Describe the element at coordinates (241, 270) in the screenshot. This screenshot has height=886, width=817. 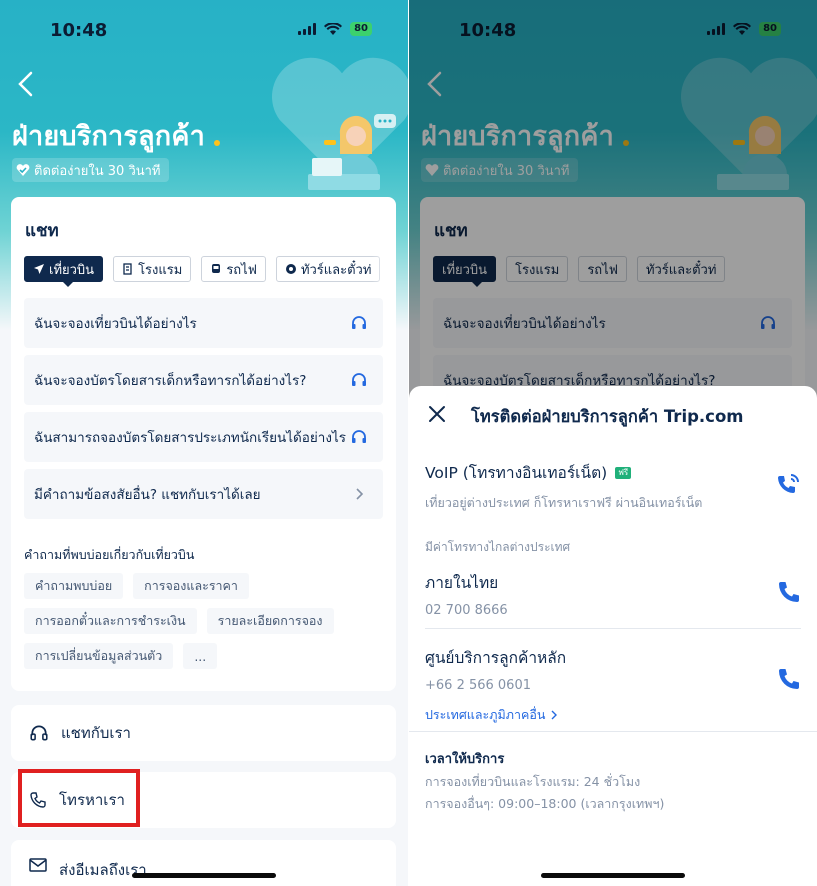
I see `tab-trains-label: รถไฟ` at that location.